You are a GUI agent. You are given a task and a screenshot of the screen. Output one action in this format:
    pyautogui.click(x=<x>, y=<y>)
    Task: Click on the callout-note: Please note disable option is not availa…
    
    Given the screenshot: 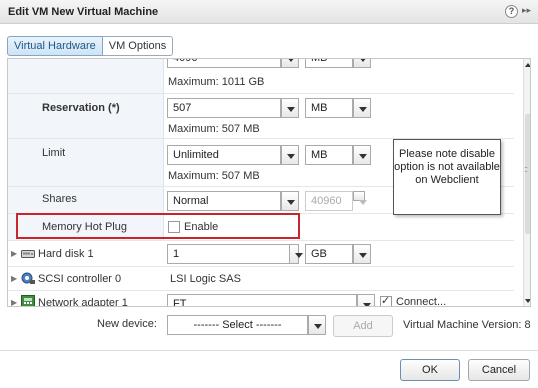 What is the action you would take?
    pyautogui.click(x=447, y=177)
    